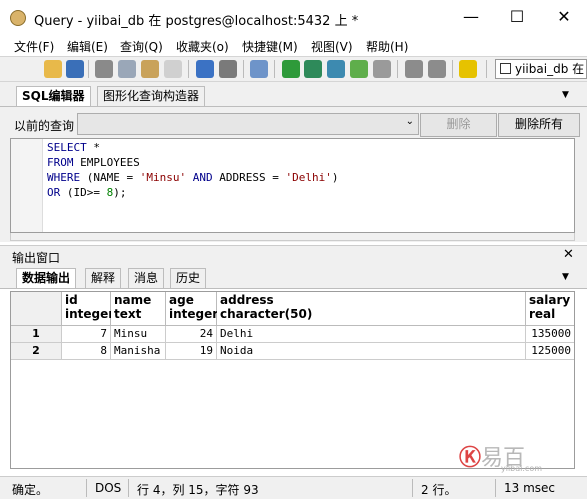 The height and width of the screenshot is (499, 587). I want to click on tab-graphical-query-builder: 图形化查询构造器, so click(151, 96).